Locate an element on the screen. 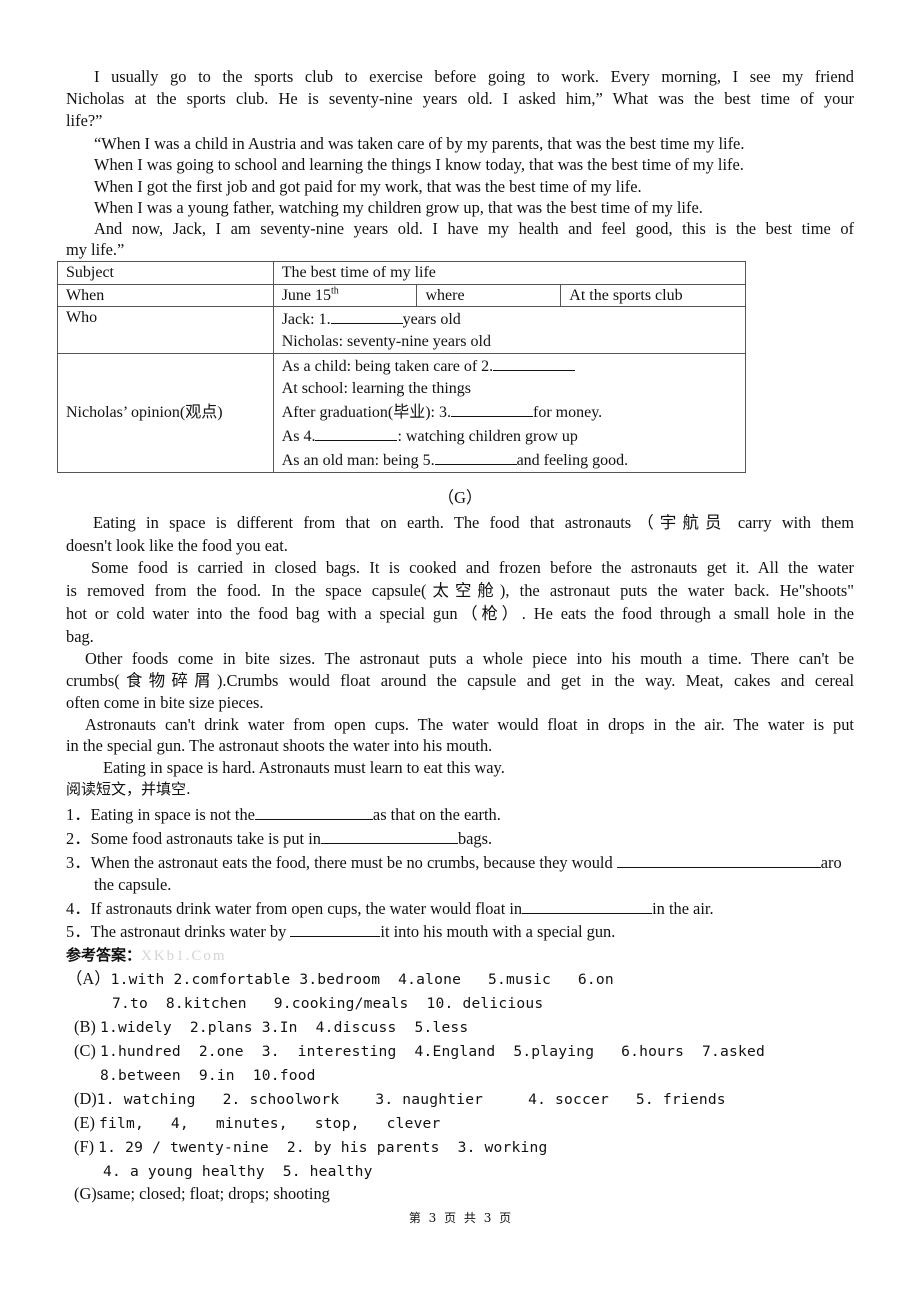 This screenshot has height=1302, width=920. paragraph-line: bag. is located at coordinates (80, 636).